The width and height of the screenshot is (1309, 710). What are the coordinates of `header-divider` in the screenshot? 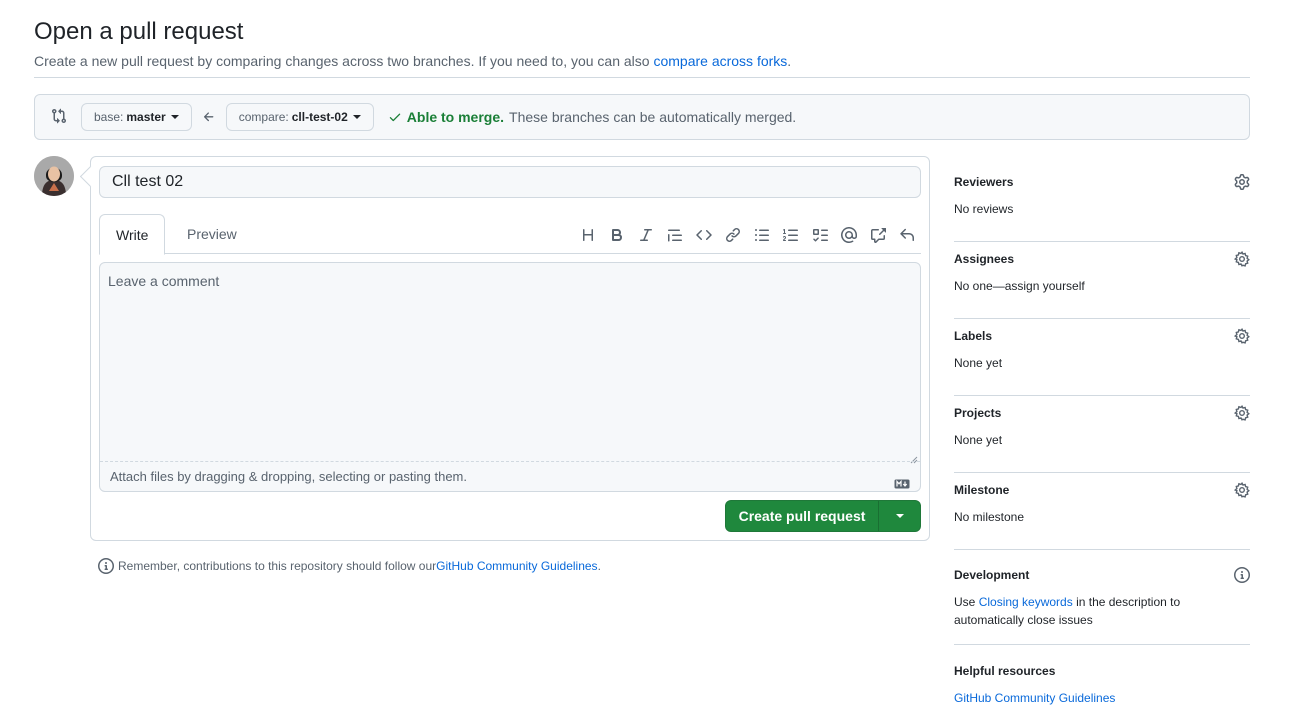 It's located at (642, 77).